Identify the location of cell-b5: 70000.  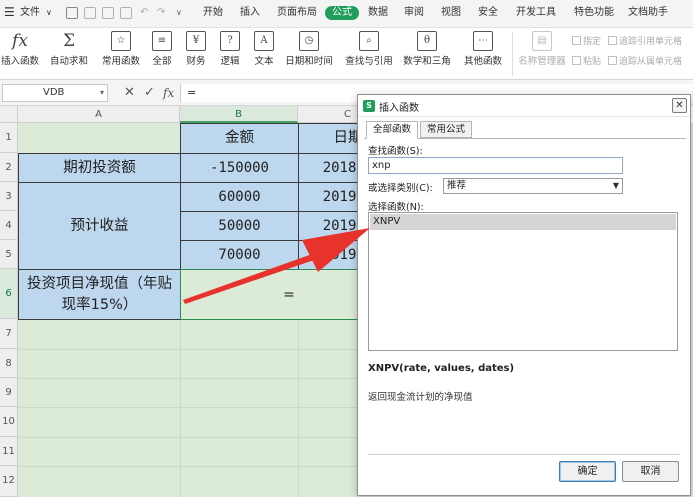
(239, 255).